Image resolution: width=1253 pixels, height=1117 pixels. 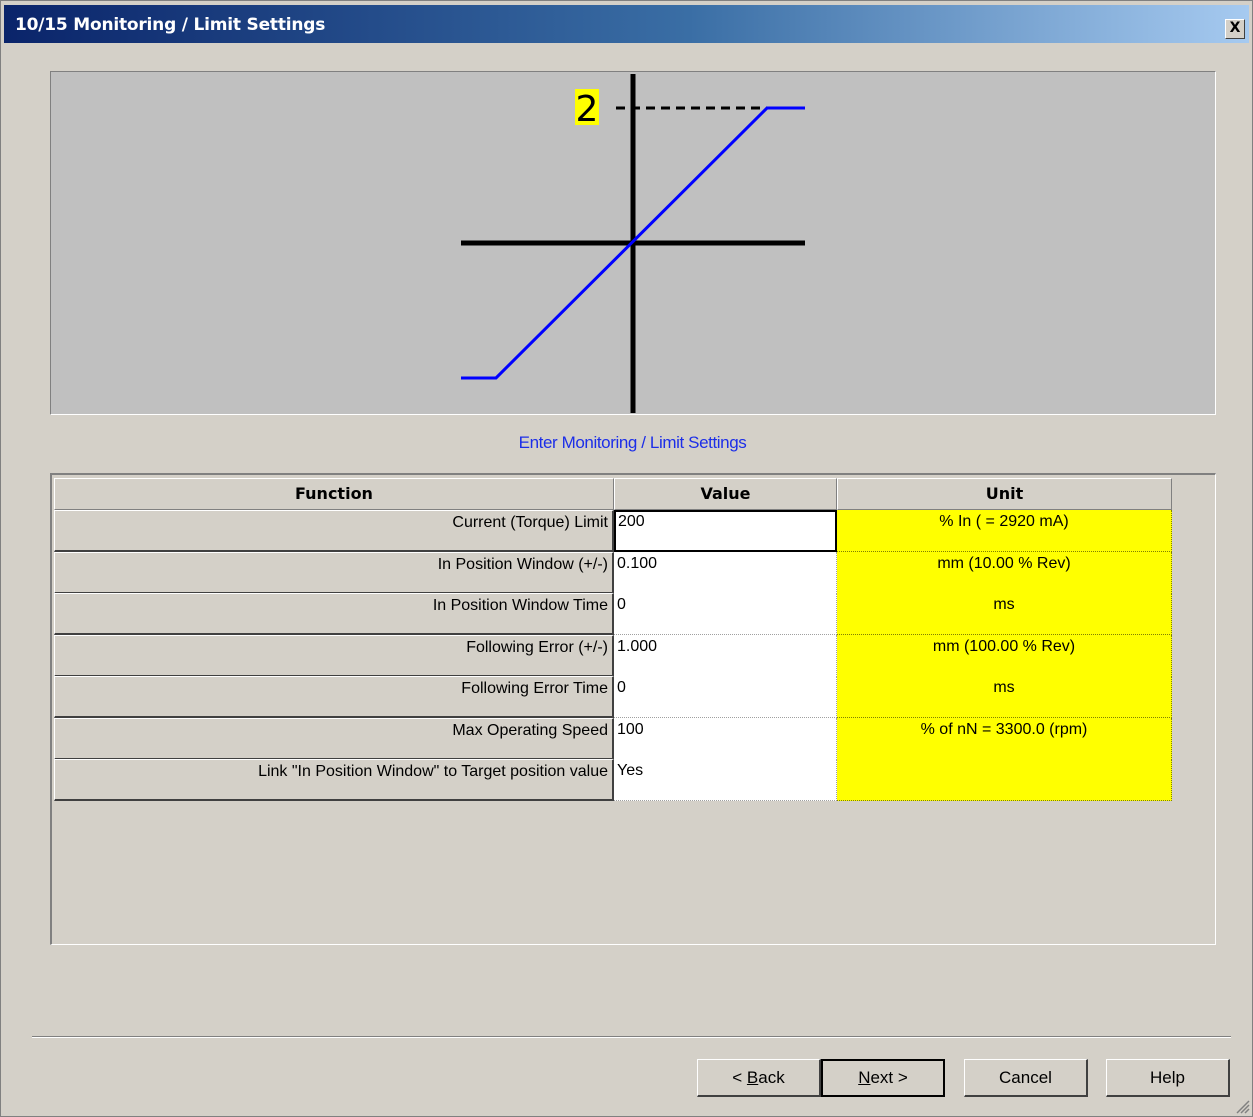 I want to click on row-function-label: In Position Window (+/-), so click(x=334, y=572).